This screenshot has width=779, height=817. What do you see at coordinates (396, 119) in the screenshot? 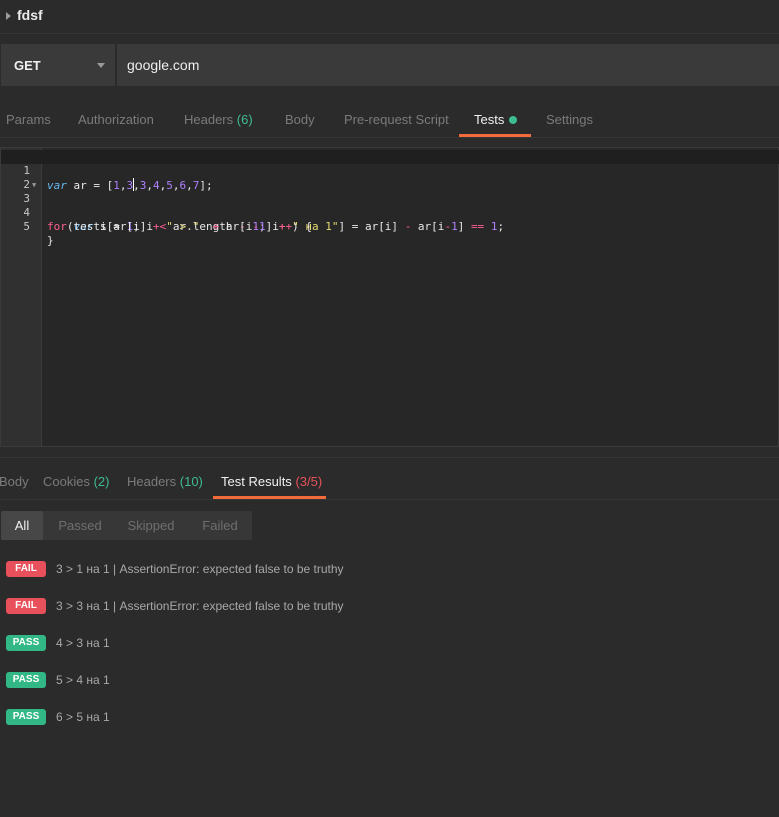
I see `tab-pre-request-script: Pre-request Script` at bounding box center [396, 119].